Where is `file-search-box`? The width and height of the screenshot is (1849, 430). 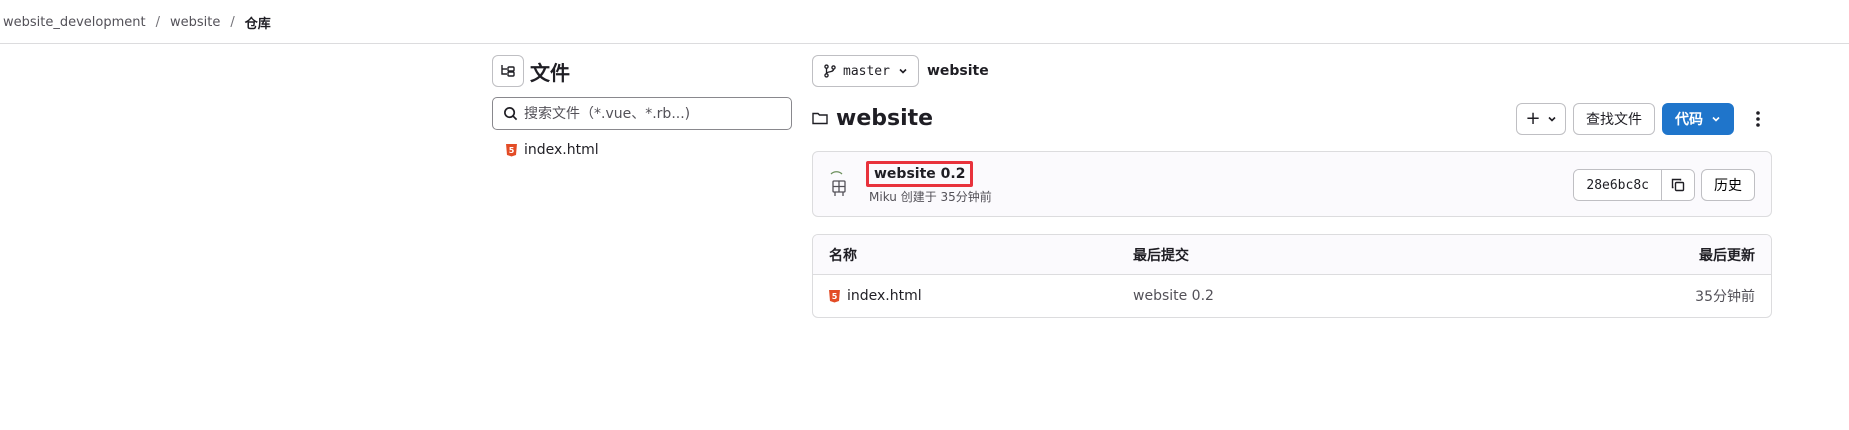 file-search-box is located at coordinates (642, 113).